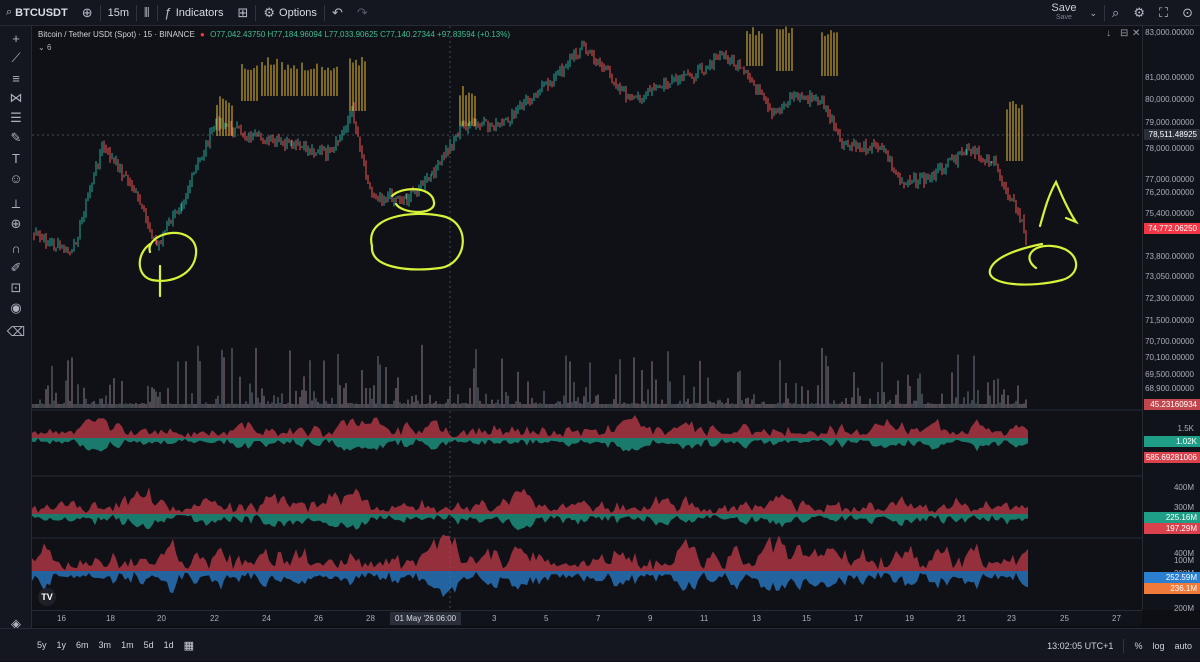 This screenshot has width=1200, height=662. What do you see at coordinates (1011, 618) in the screenshot?
I see `time-axis-label: 23` at bounding box center [1011, 618].